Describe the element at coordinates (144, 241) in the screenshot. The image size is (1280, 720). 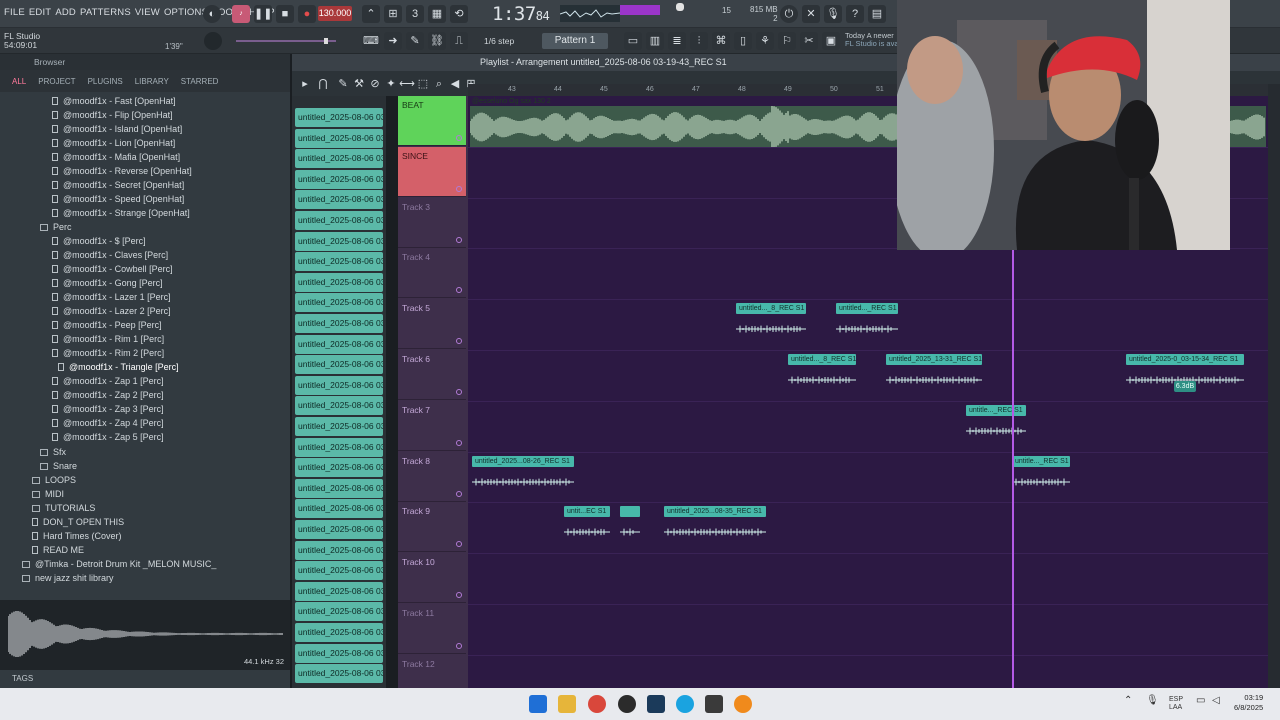
I see `browser-file: @moodf1x - $ [Perc]` at that location.